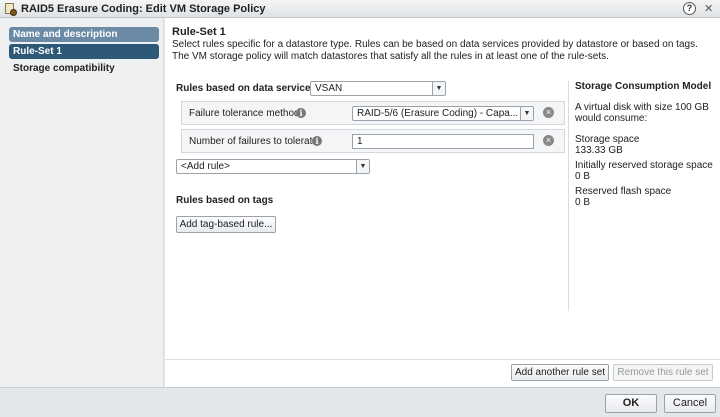  What do you see at coordinates (690, 403) in the screenshot?
I see `cancel-button: Cancel` at bounding box center [690, 403].